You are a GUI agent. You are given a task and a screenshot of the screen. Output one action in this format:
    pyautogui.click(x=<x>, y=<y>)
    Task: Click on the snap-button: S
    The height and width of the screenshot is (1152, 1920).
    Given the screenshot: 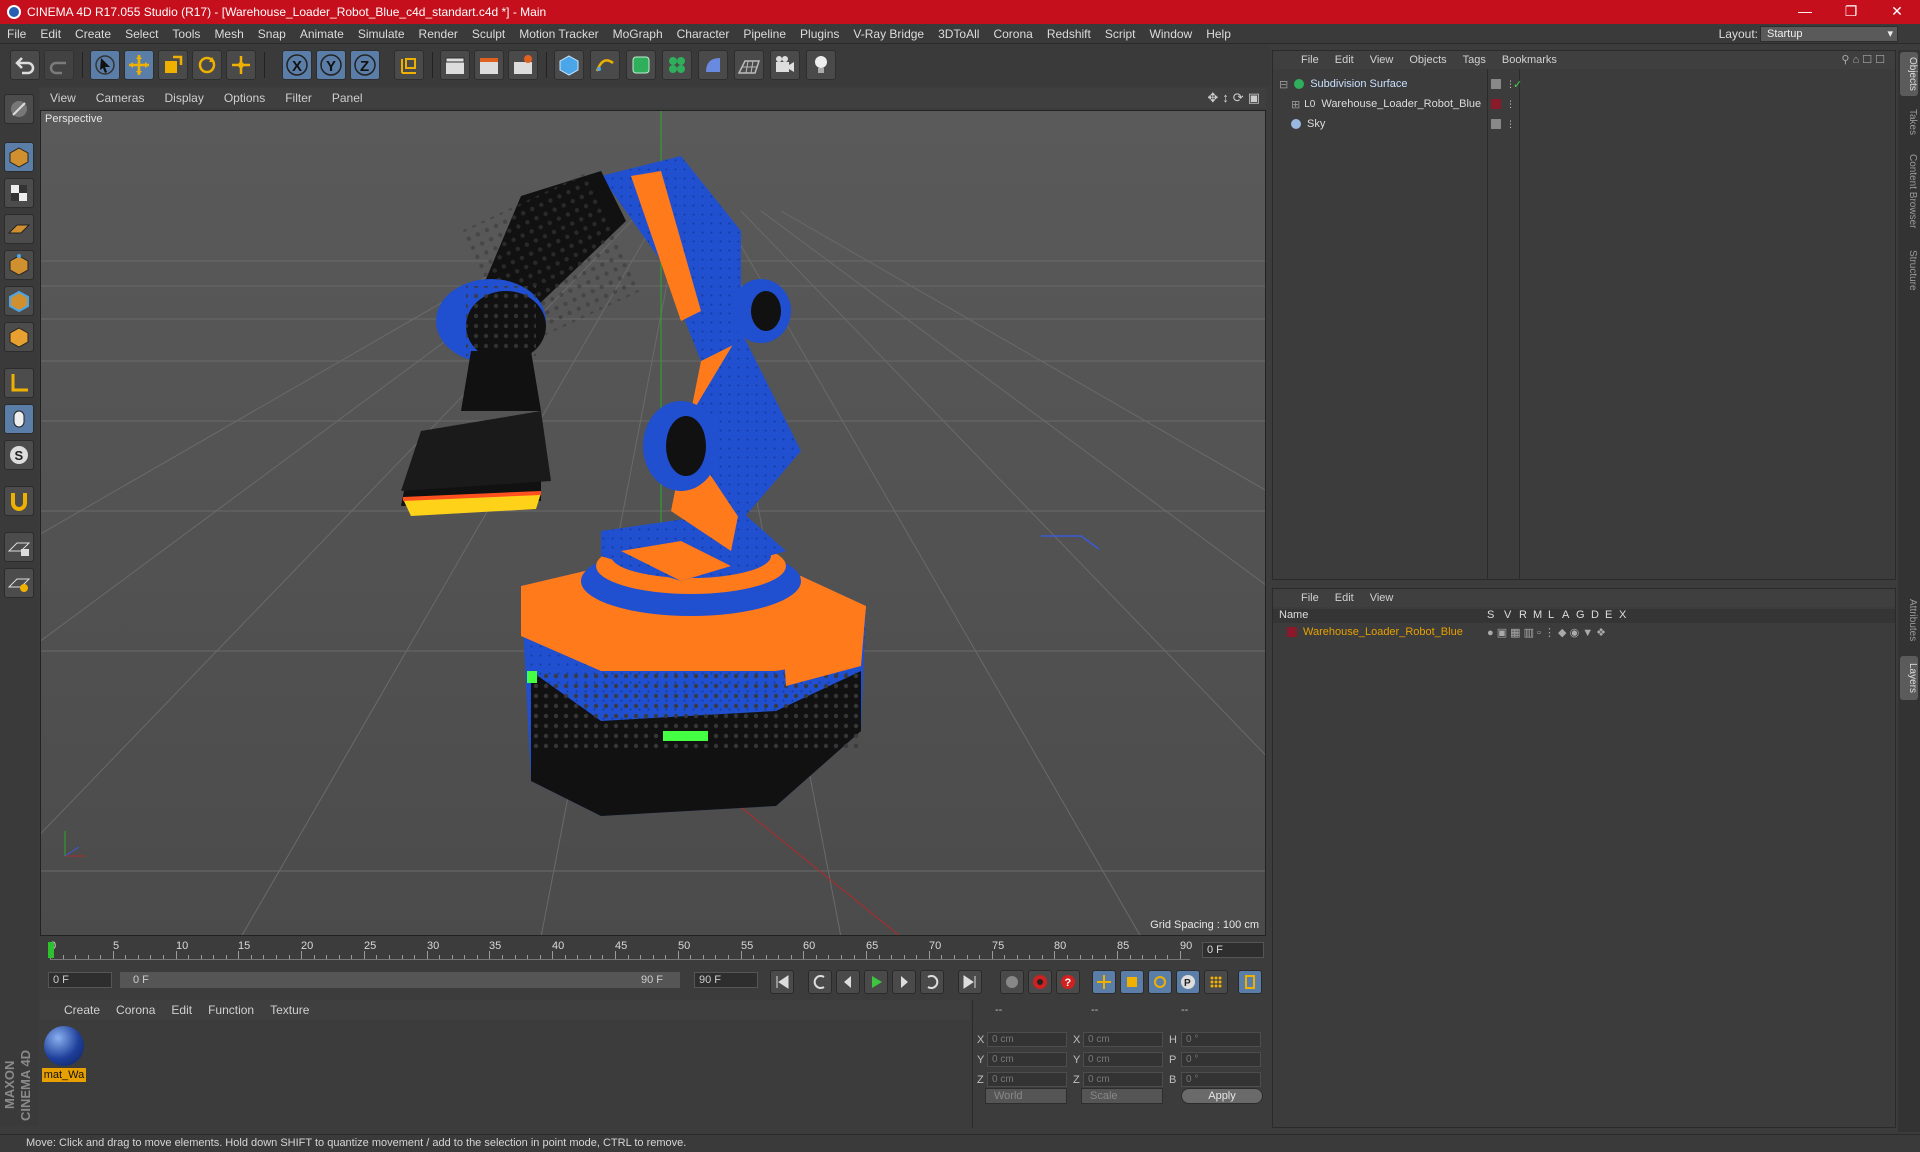 What is the action you would take?
    pyautogui.click(x=19, y=455)
    